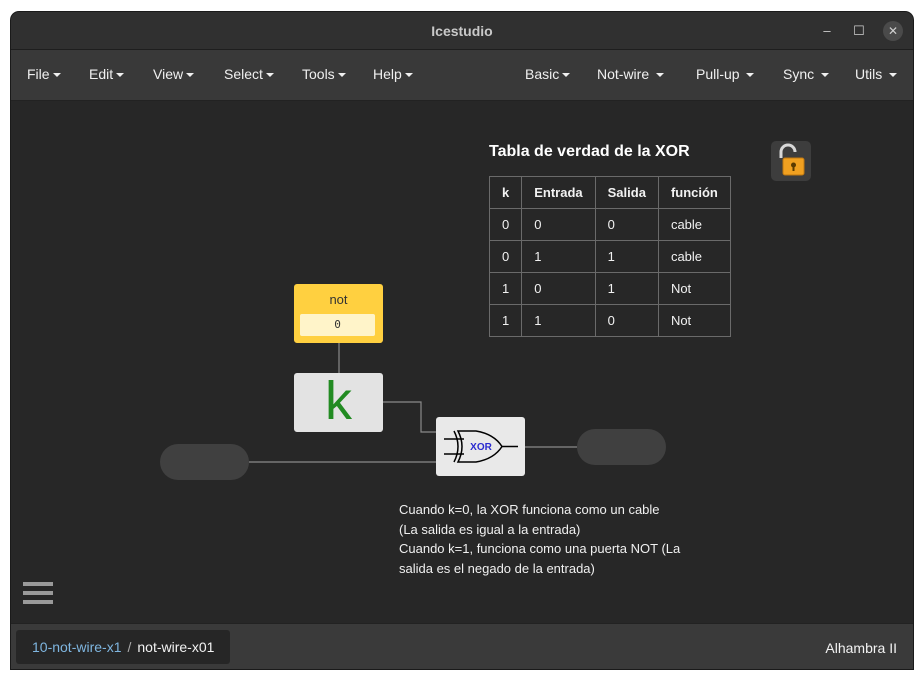 This screenshot has width=923, height=681. What do you see at coordinates (123, 647) in the screenshot?
I see `breadcrumb: 10-not-wire-x1 / not-wire-x01` at bounding box center [123, 647].